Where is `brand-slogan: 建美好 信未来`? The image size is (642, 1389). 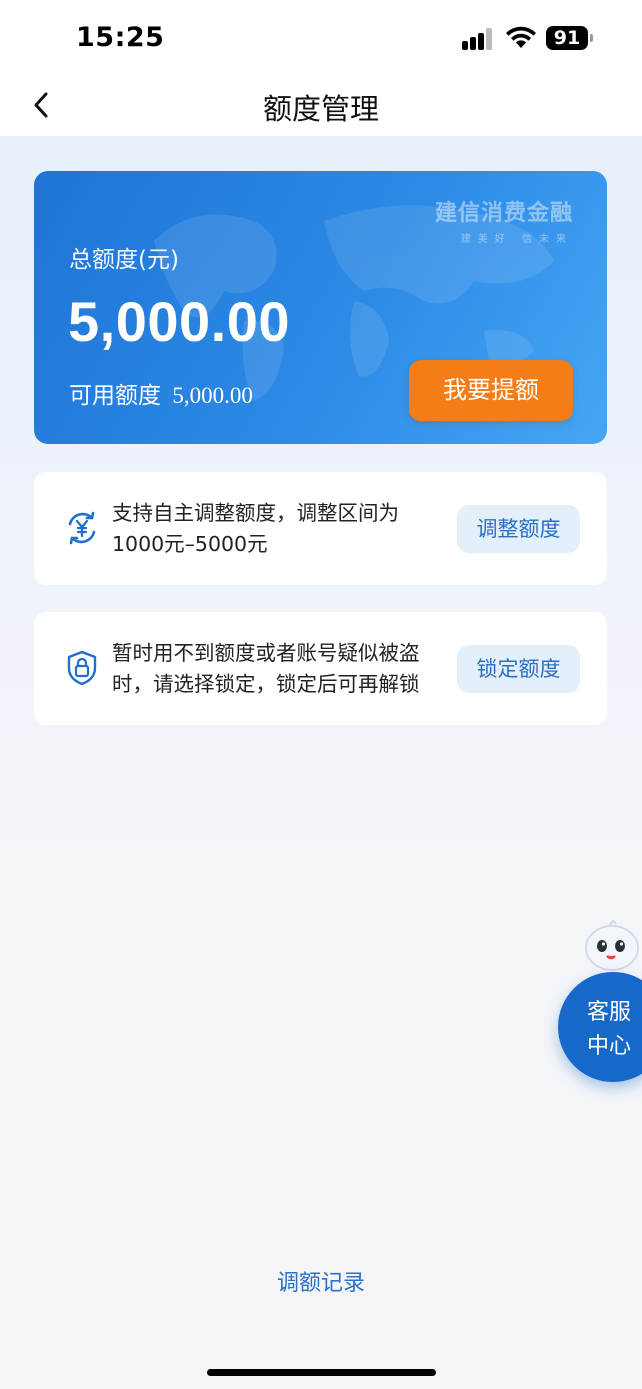
brand-slogan: 建美好 信未来 is located at coordinates (516, 239).